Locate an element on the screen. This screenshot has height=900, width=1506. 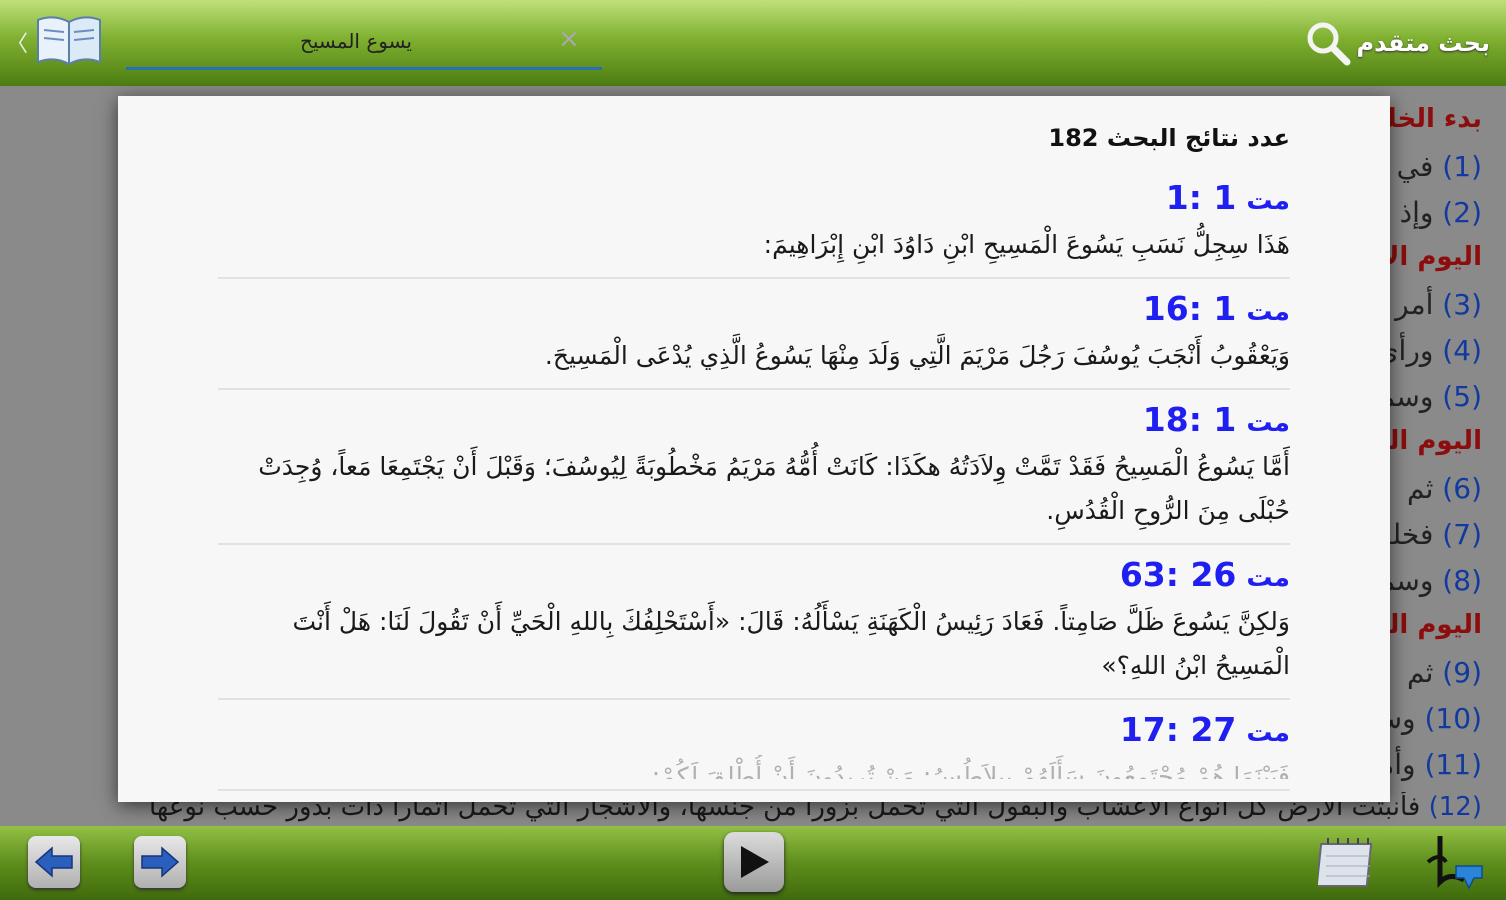
verse-reference: مت 18: 1 is located at coordinates (754, 421).